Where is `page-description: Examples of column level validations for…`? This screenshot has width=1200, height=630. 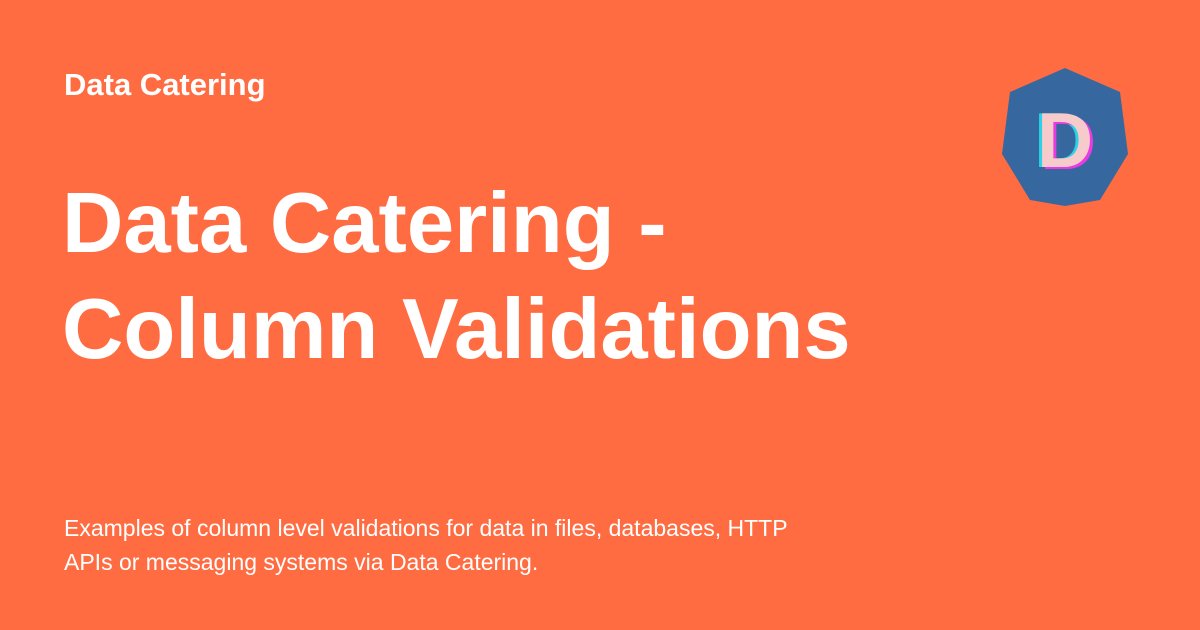
page-description: Examples of column level validations for… is located at coordinates (464, 545).